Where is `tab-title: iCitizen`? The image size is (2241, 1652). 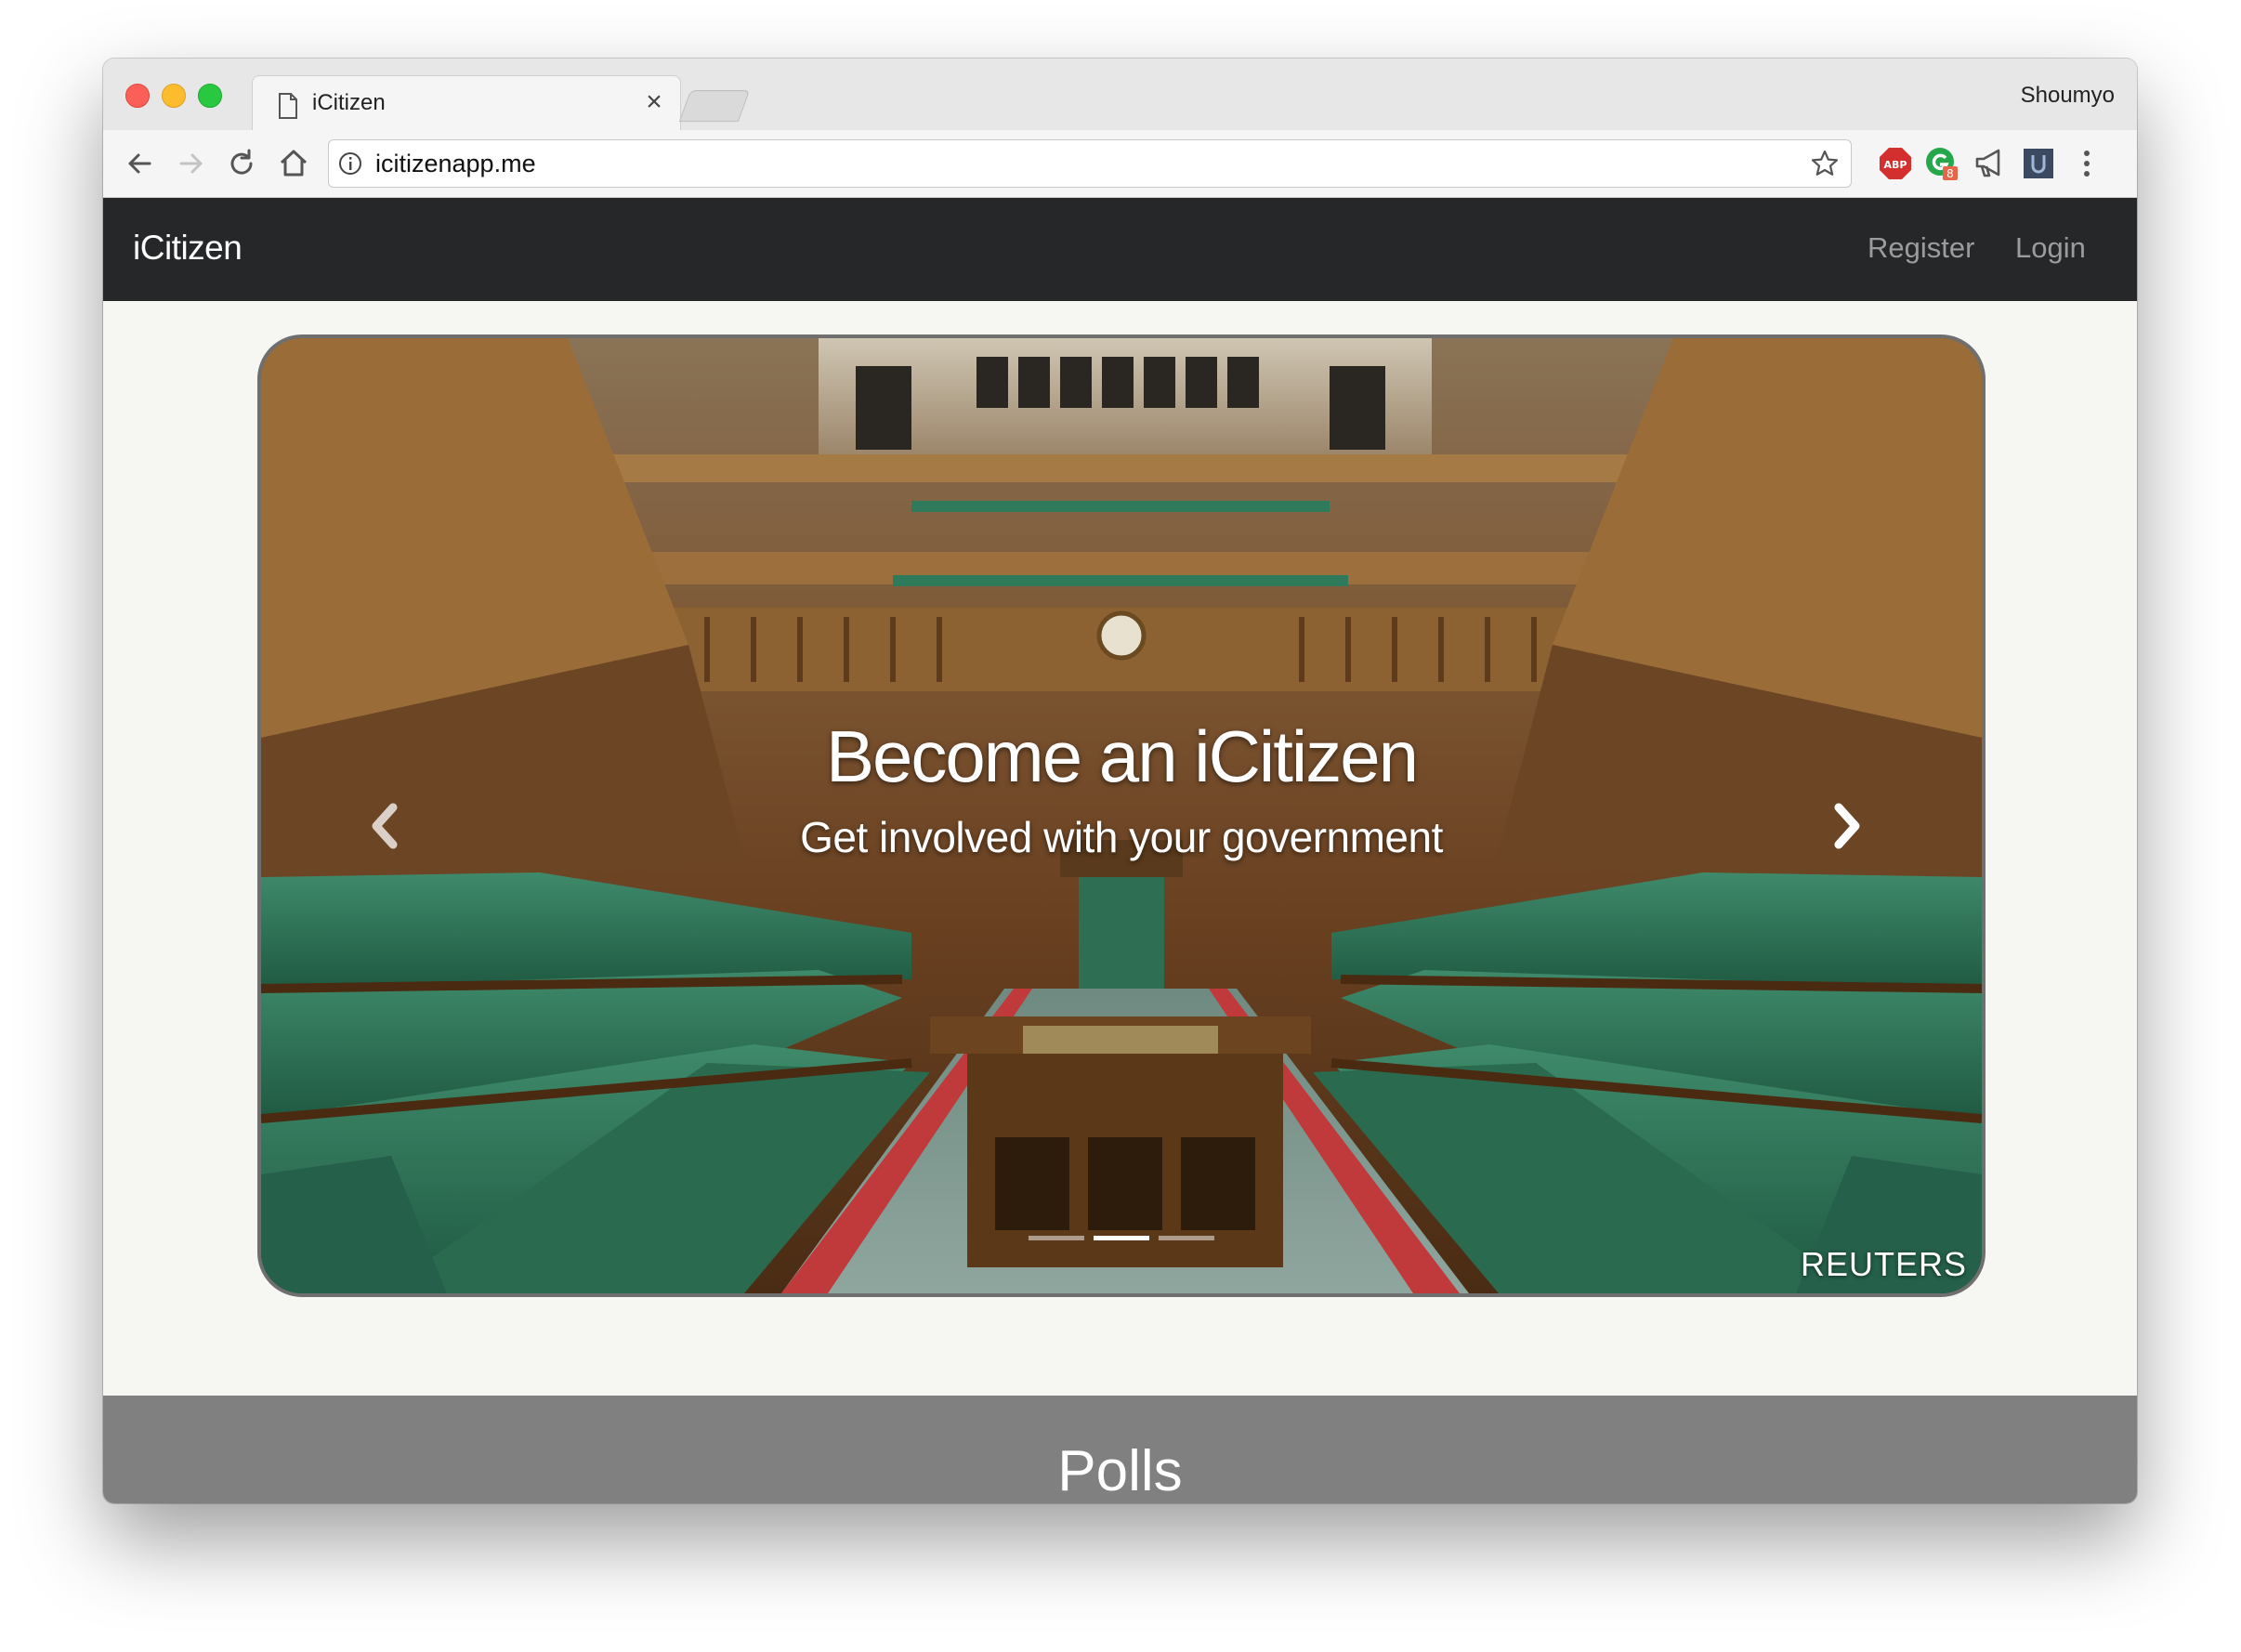
tab-title: iCitizen is located at coordinates (349, 102).